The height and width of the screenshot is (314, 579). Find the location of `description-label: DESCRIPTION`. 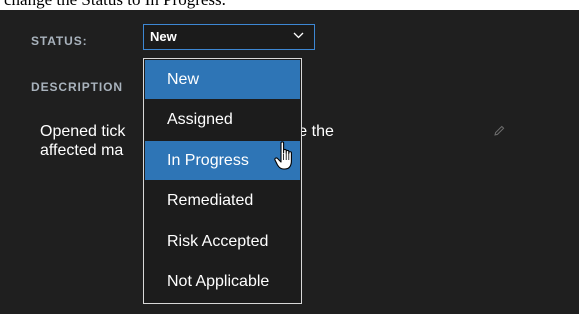

description-label: DESCRIPTION is located at coordinates (77, 87).